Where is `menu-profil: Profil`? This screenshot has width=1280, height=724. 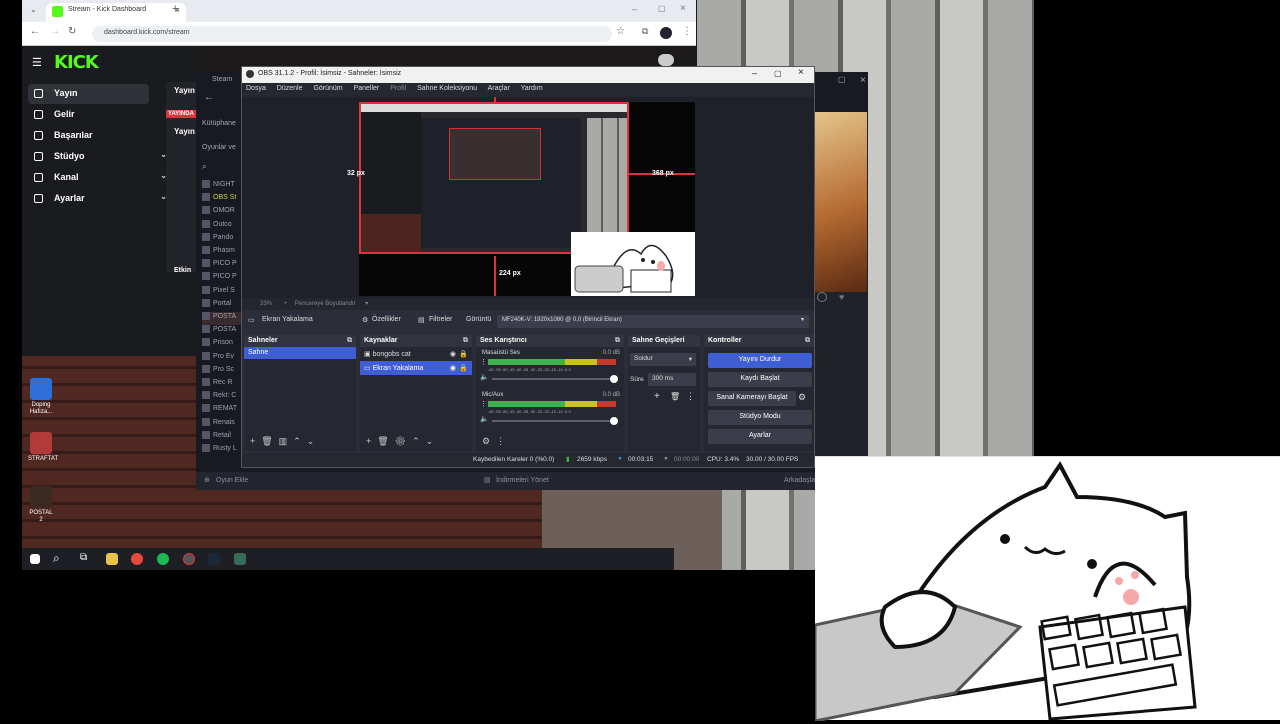 menu-profil: Profil is located at coordinates (398, 88).